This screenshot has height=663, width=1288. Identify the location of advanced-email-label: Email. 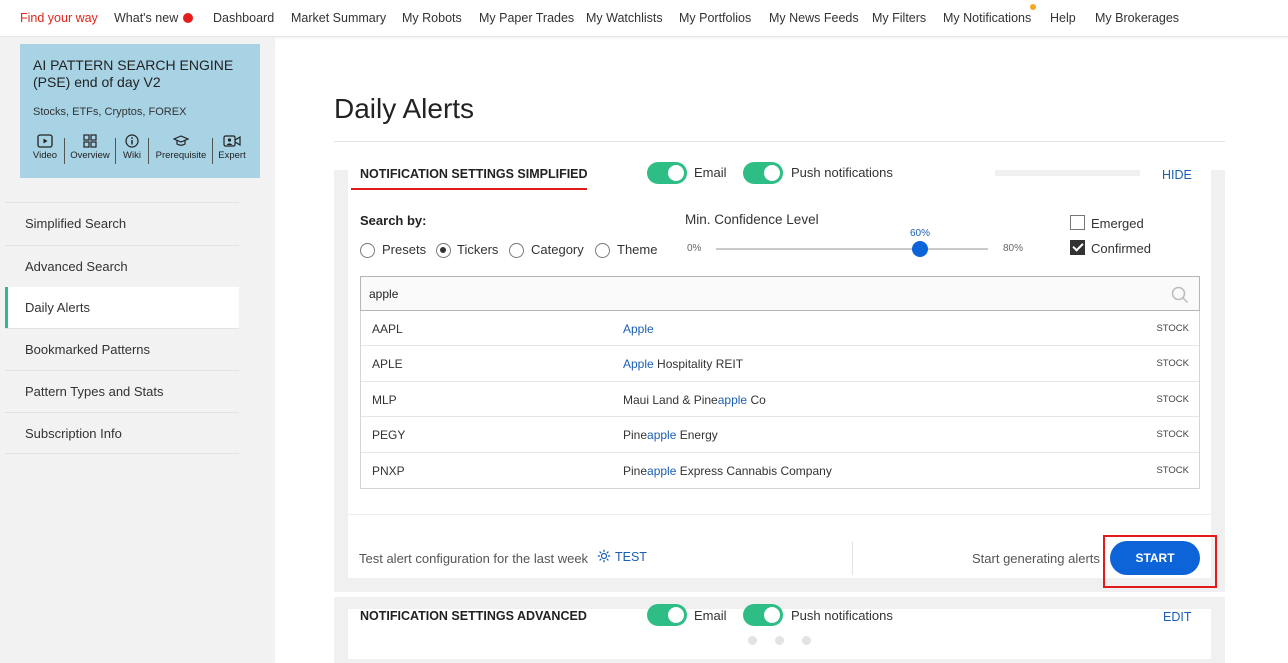
(710, 615).